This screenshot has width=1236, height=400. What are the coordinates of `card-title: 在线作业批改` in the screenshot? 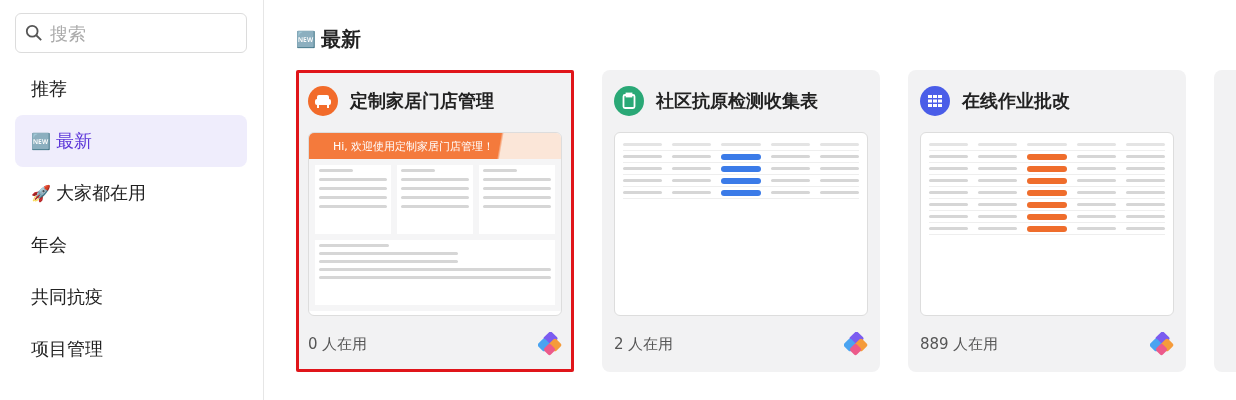 It's located at (1016, 101).